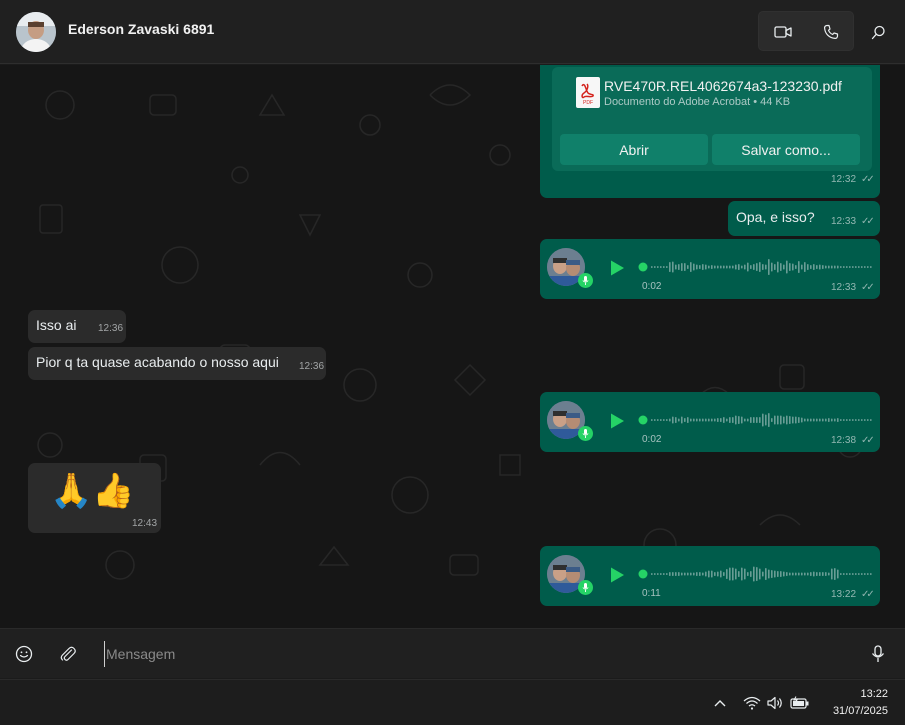 The width and height of the screenshot is (905, 725). What do you see at coordinates (474, 654) in the screenshot?
I see `message-input` at bounding box center [474, 654].